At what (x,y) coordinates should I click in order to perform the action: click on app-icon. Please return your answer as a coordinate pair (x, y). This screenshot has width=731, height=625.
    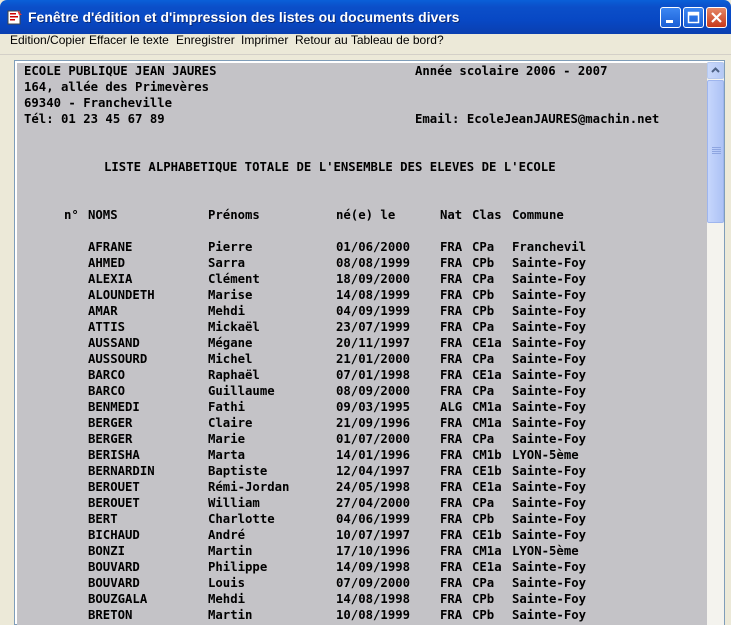
    Looking at the image, I should click on (14, 17).